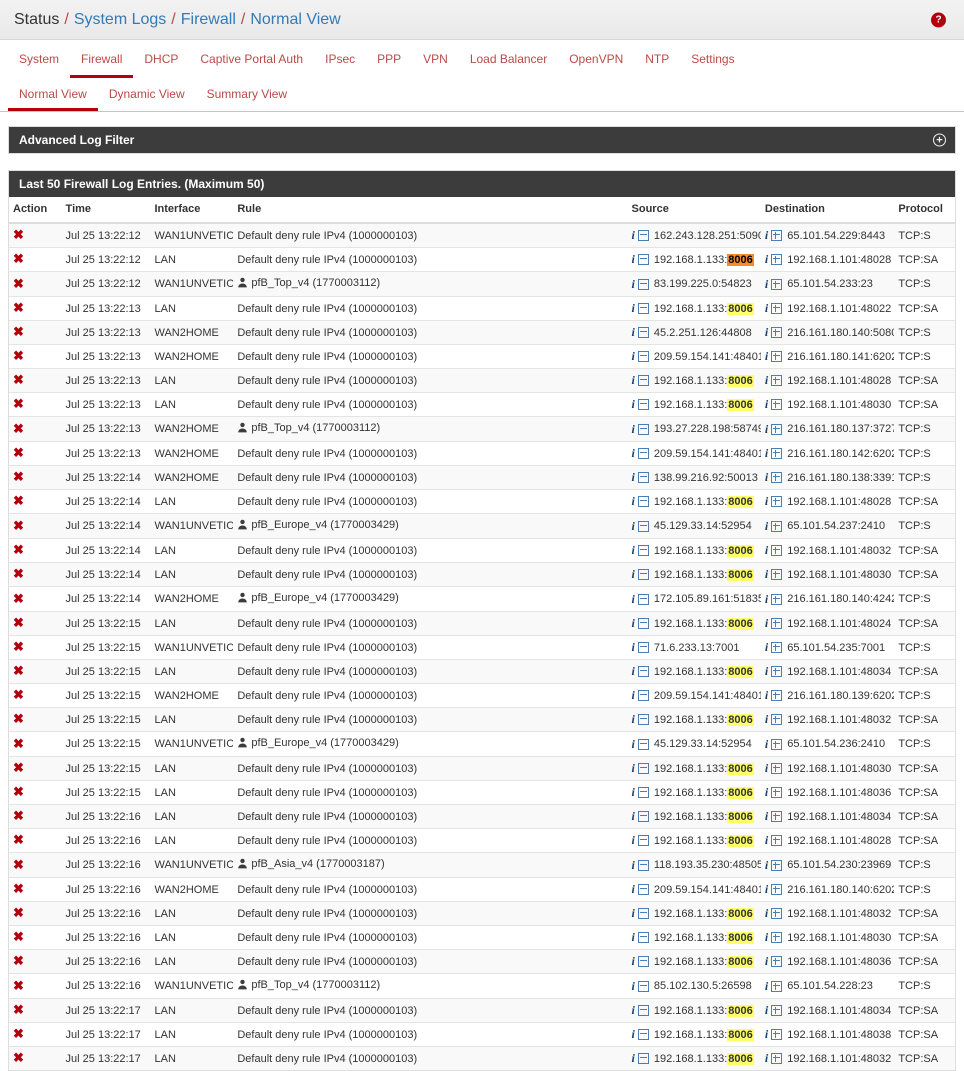 The image size is (964, 1071). I want to click on tab-ppp: PPP, so click(389, 60).